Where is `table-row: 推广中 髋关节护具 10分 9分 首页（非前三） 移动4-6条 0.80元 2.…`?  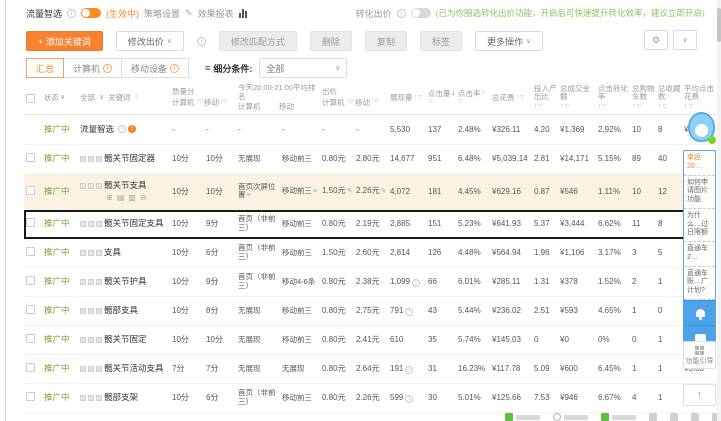
table-row: 推广中 髋关节护具 10分 9分 首页（非前三） 移动4-6条 0.80元 2.… is located at coordinates (370, 282).